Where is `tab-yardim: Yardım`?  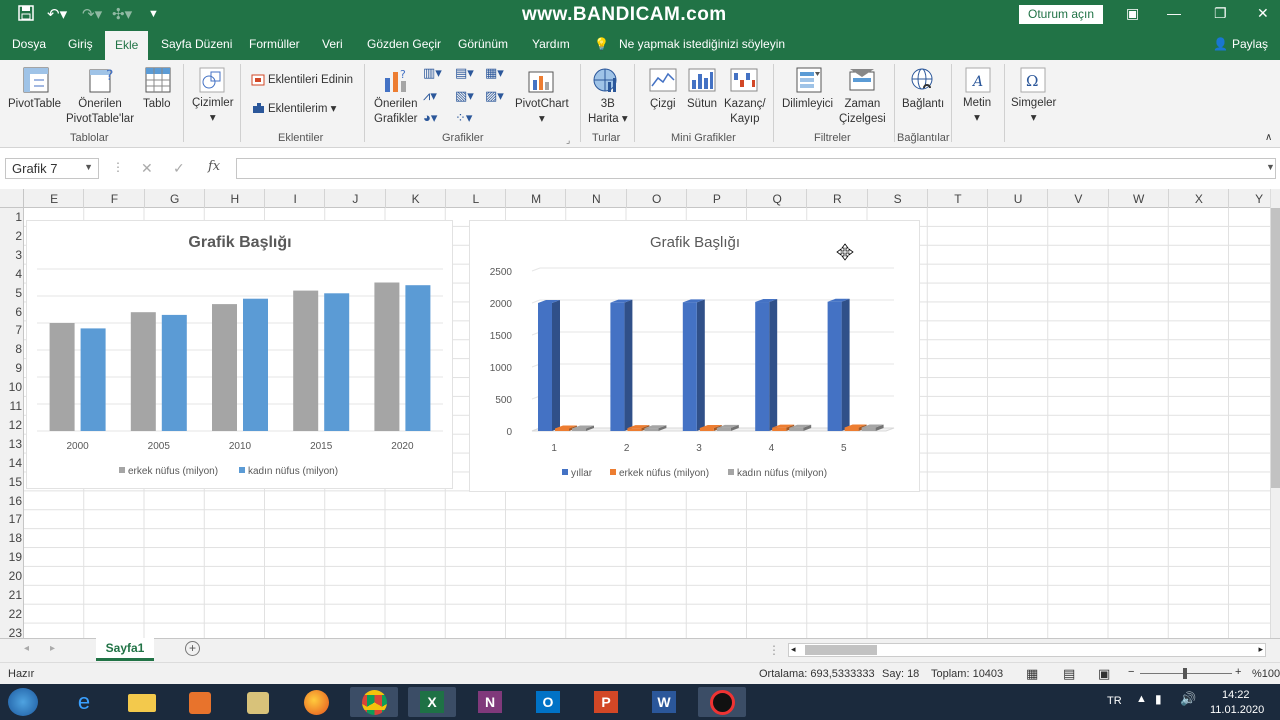 tab-yardim: Yardım is located at coordinates (551, 44).